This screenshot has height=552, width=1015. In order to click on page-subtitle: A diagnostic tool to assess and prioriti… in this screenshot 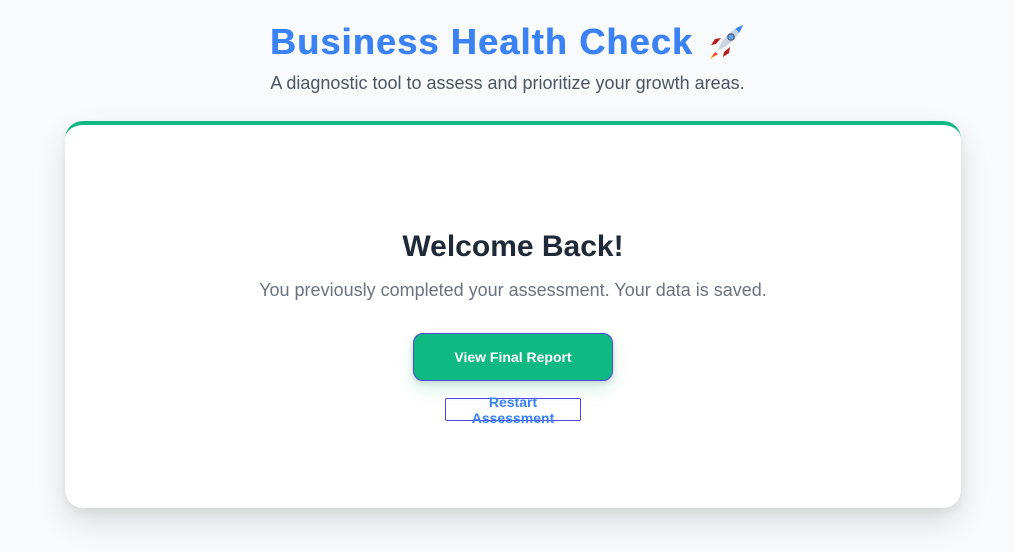, I will do `click(507, 83)`.